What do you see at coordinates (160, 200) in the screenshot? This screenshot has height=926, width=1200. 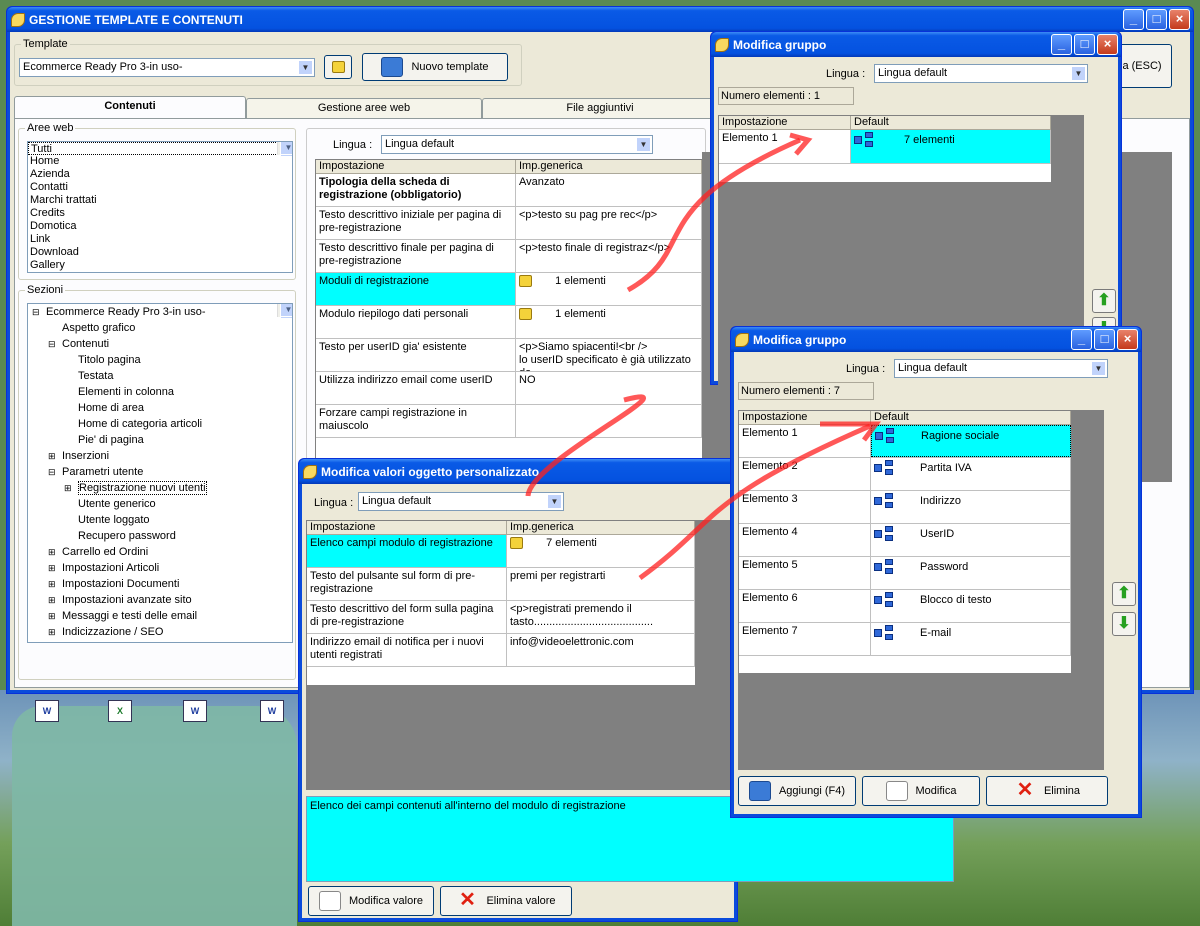 I see `list-item: Marchi trattati` at bounding box center [160, 200].